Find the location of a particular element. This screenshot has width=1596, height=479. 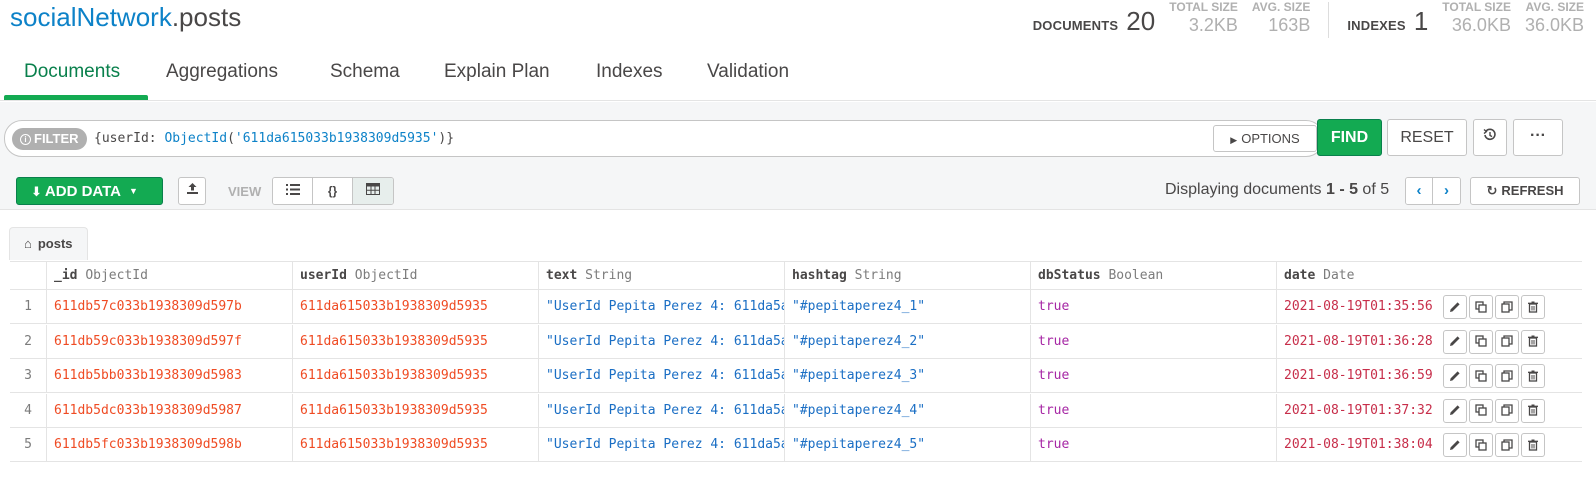

breadcrumb: ⌂ posts is located at coordinates (48, 243).